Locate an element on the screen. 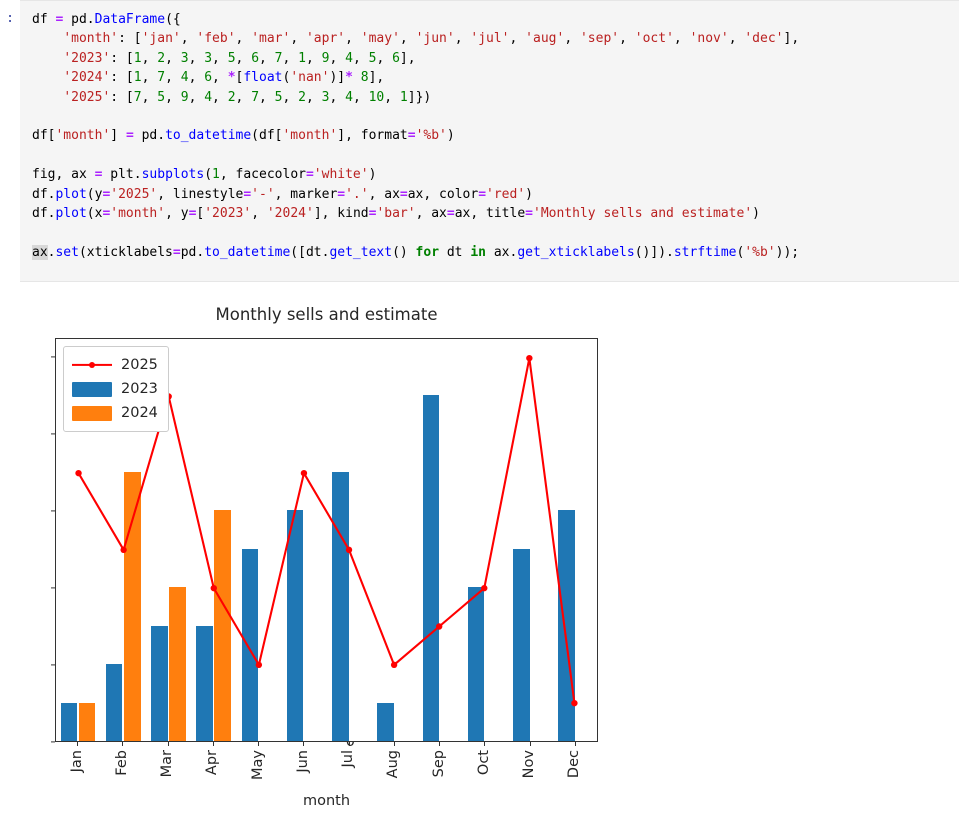 This screenshot has width=959, height=822. code-token: 2 is located at coordinates (231, 97).